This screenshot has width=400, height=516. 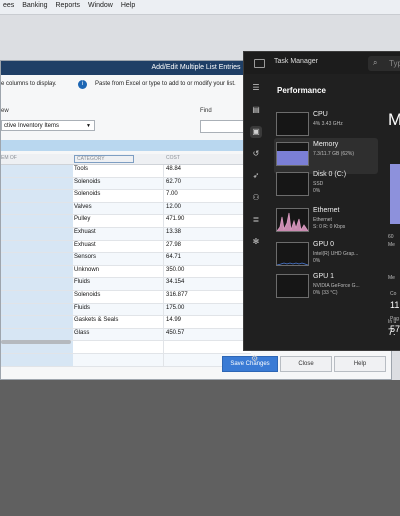 What do you see at coordinates (254, 358) in the screenshot?
I see `settings-gear-icon: ⚙` at bounding box center [254, 358].